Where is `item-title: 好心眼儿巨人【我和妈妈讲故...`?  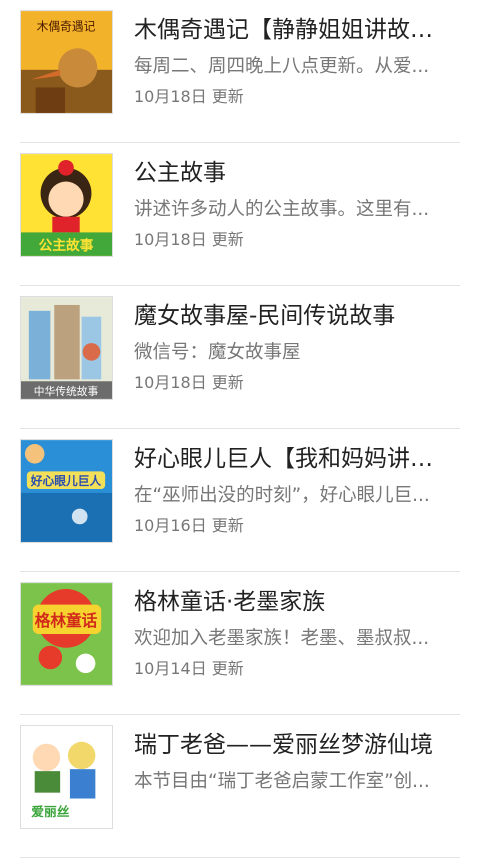
item-title: 好心眼儿巨人【我和妈妈讲故... is located at coordinates (292, 459).